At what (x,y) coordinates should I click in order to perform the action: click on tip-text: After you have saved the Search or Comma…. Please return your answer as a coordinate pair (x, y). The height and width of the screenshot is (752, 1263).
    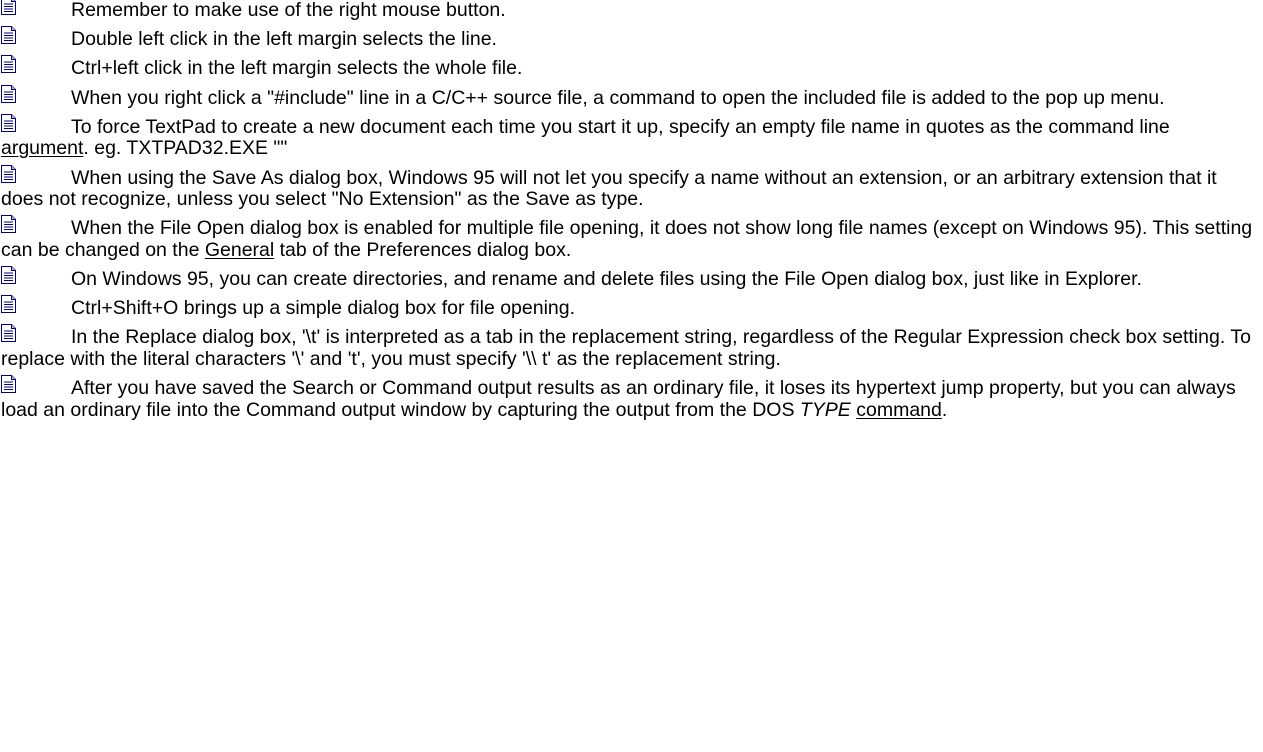
    Looking at the image, I should click on (618, 399).